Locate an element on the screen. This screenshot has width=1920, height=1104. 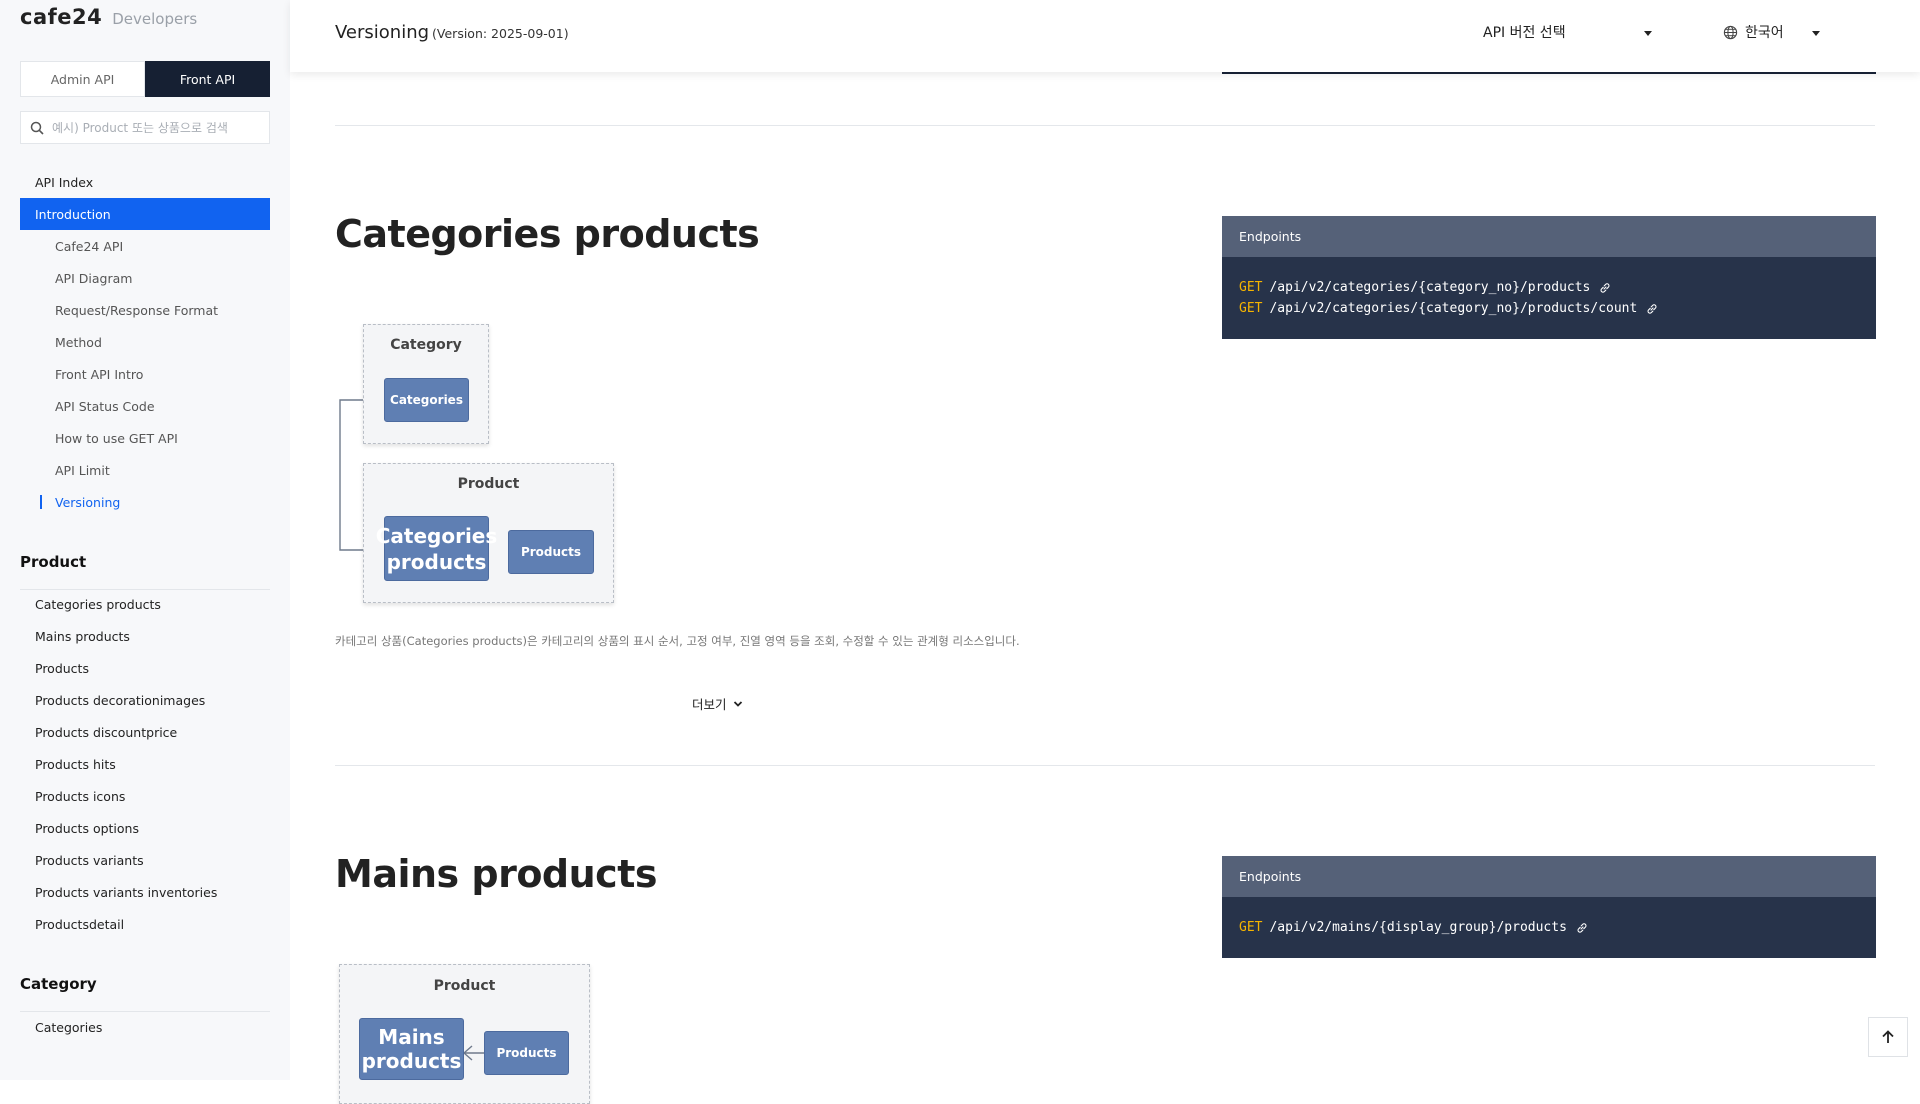
page-title-text: Versioning is located at coordinates (382, 32).